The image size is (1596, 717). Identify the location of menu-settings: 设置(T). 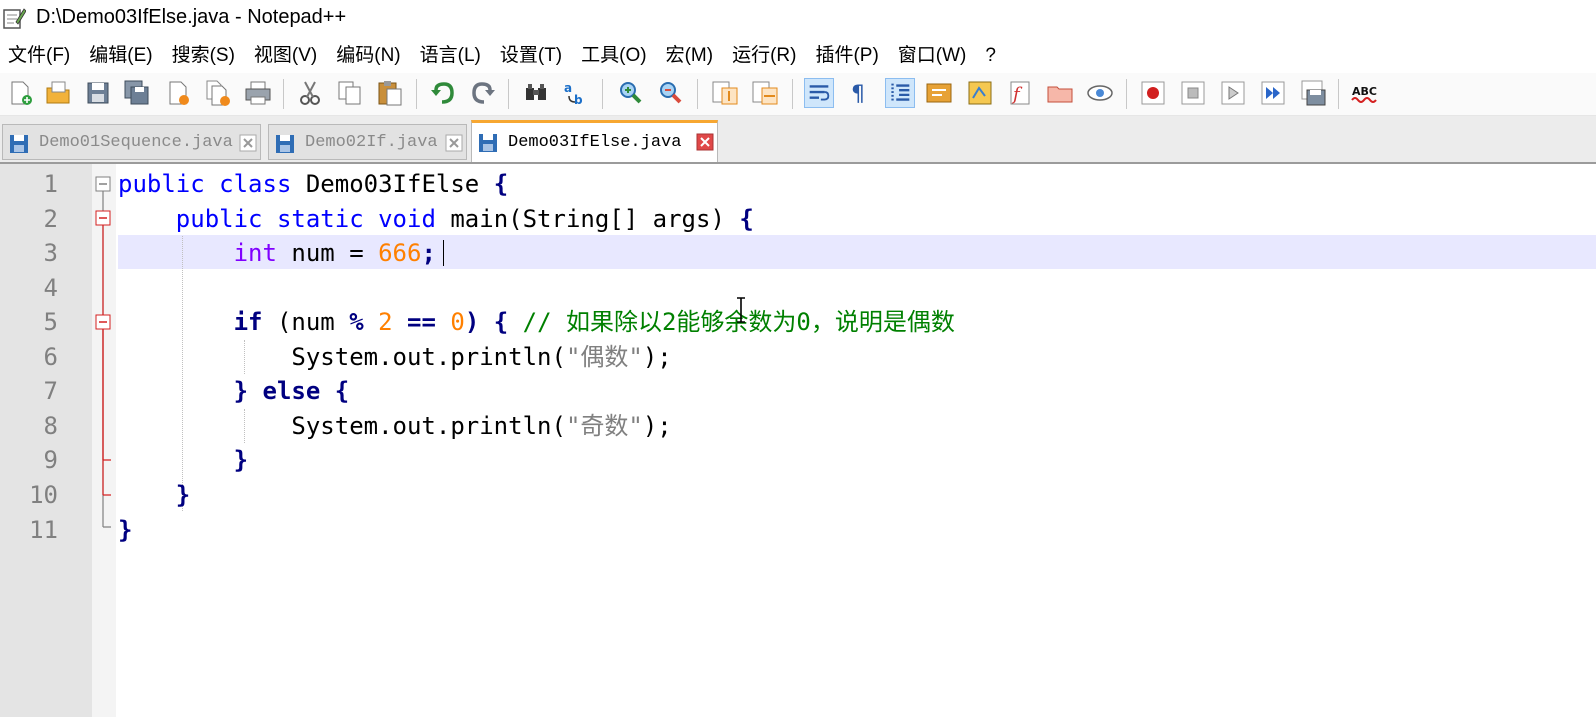
(532, 56).